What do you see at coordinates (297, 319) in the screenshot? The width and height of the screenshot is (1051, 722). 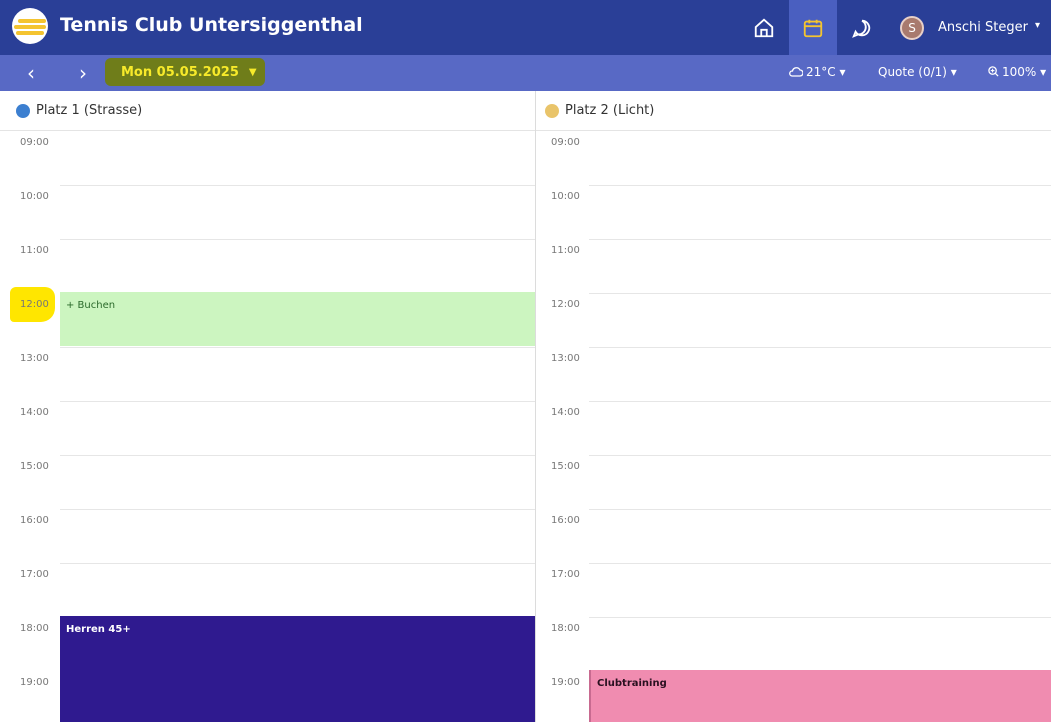 I see `book-slot-button: + Buchen` at bounding box center [297, 319].